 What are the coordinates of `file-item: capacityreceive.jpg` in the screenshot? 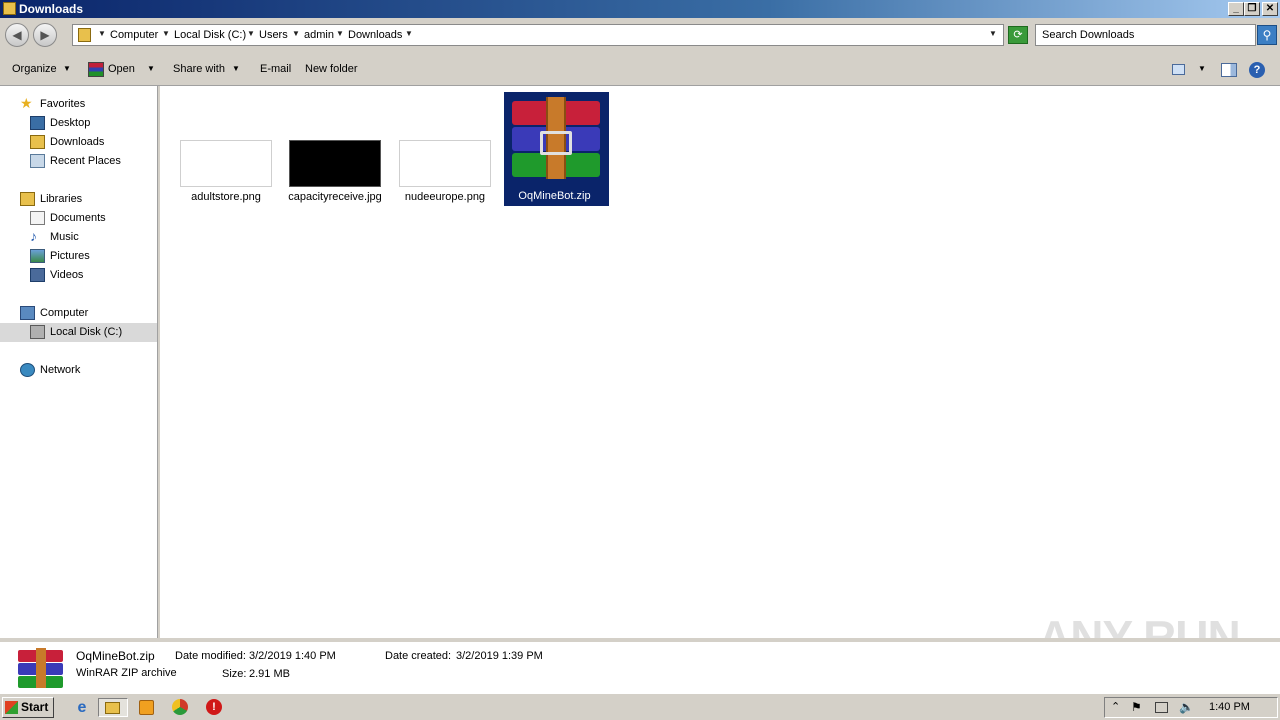 It's located at (335, 171).